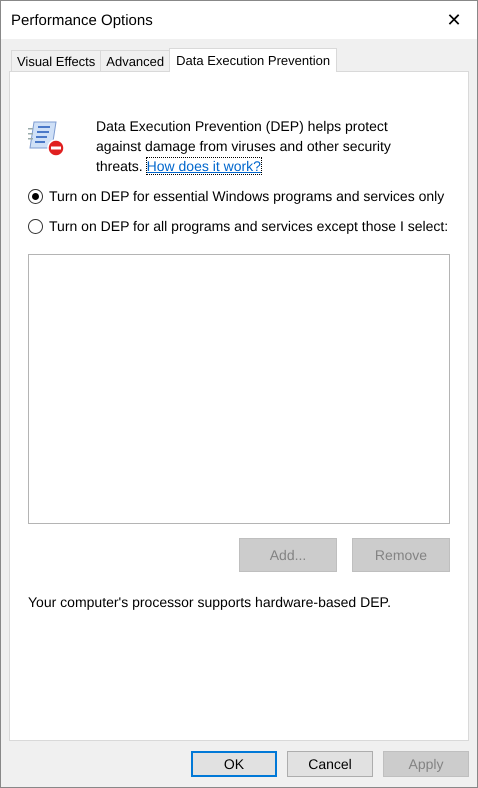 The image size is (478, 788). I want to click on window-title: Performance Options, so click(82, 20).